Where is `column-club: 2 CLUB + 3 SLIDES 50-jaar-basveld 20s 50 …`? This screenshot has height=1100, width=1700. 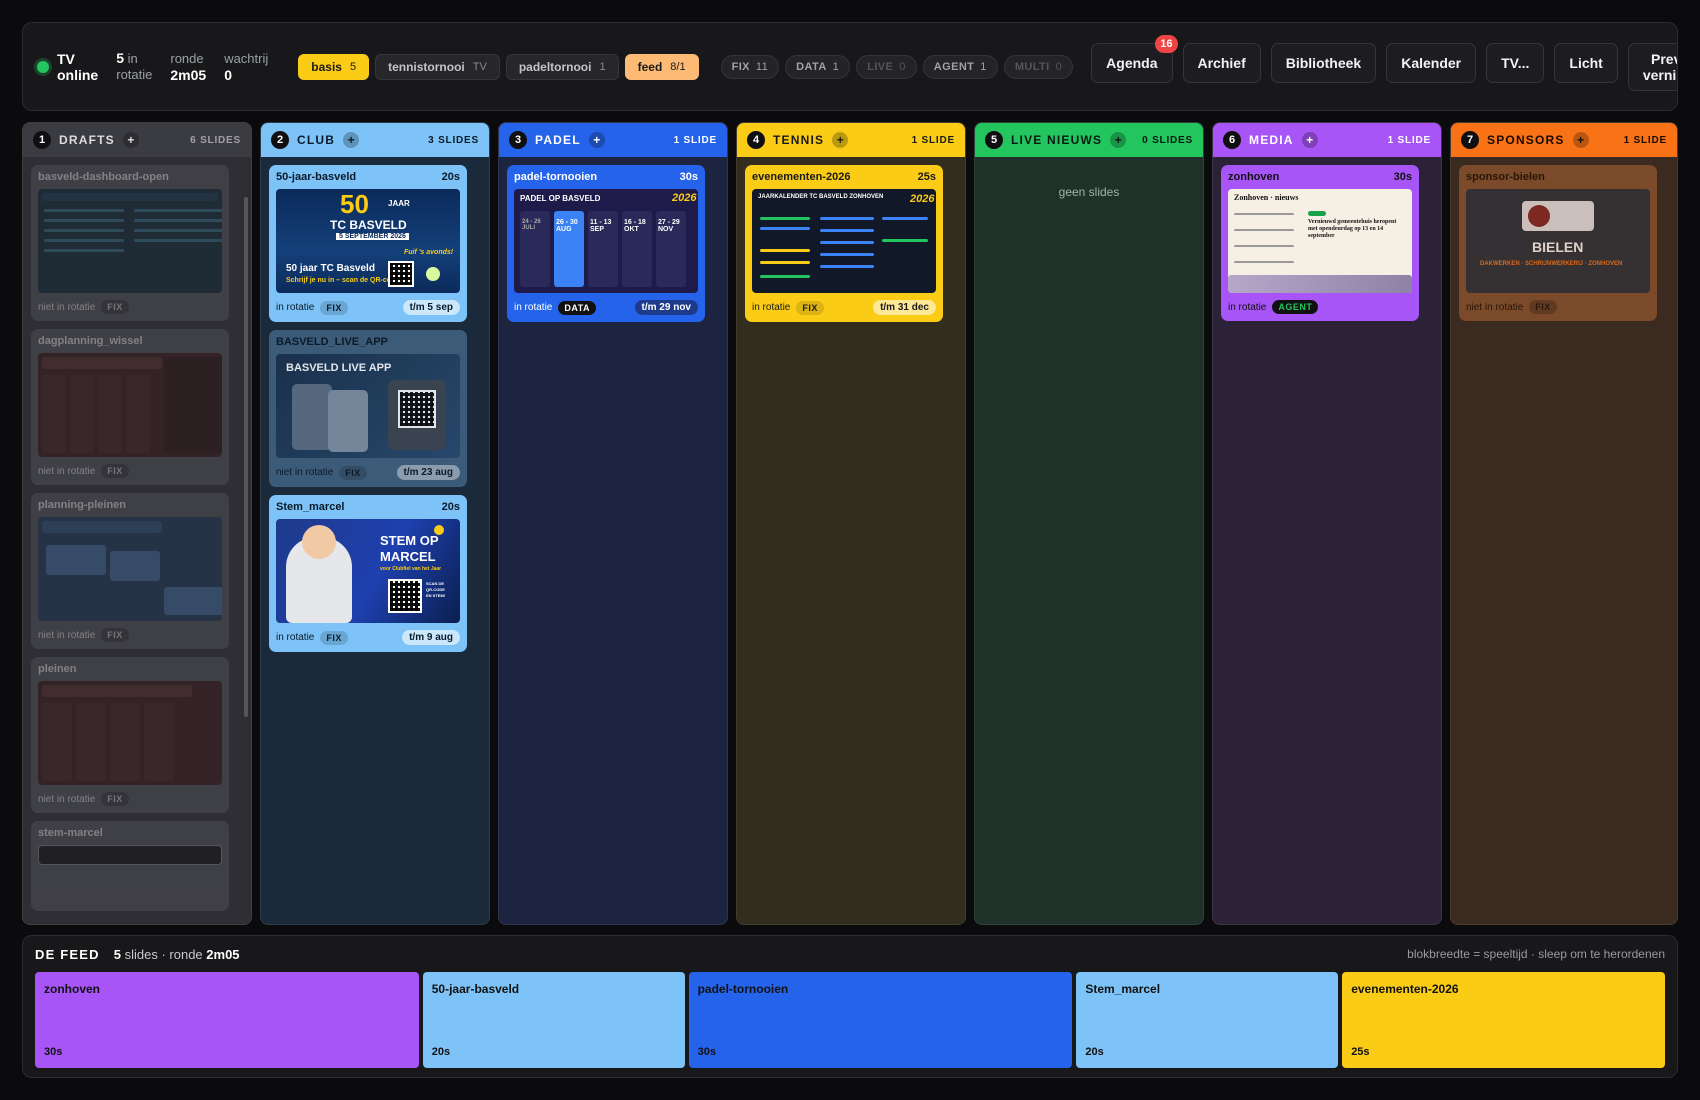
column-club: 2 CLUB + 3 SLIDES 50-jaar-basveld 20s 50 … is located at coordinates (375, 523).